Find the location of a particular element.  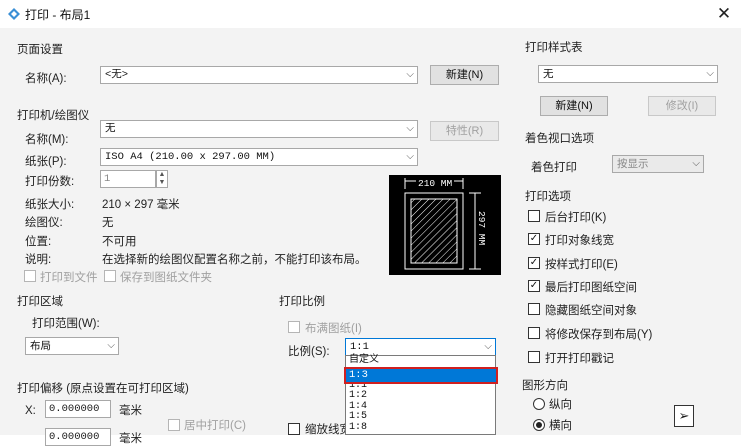

scale-label: 比例(S): is located at coordinates (309, 352).